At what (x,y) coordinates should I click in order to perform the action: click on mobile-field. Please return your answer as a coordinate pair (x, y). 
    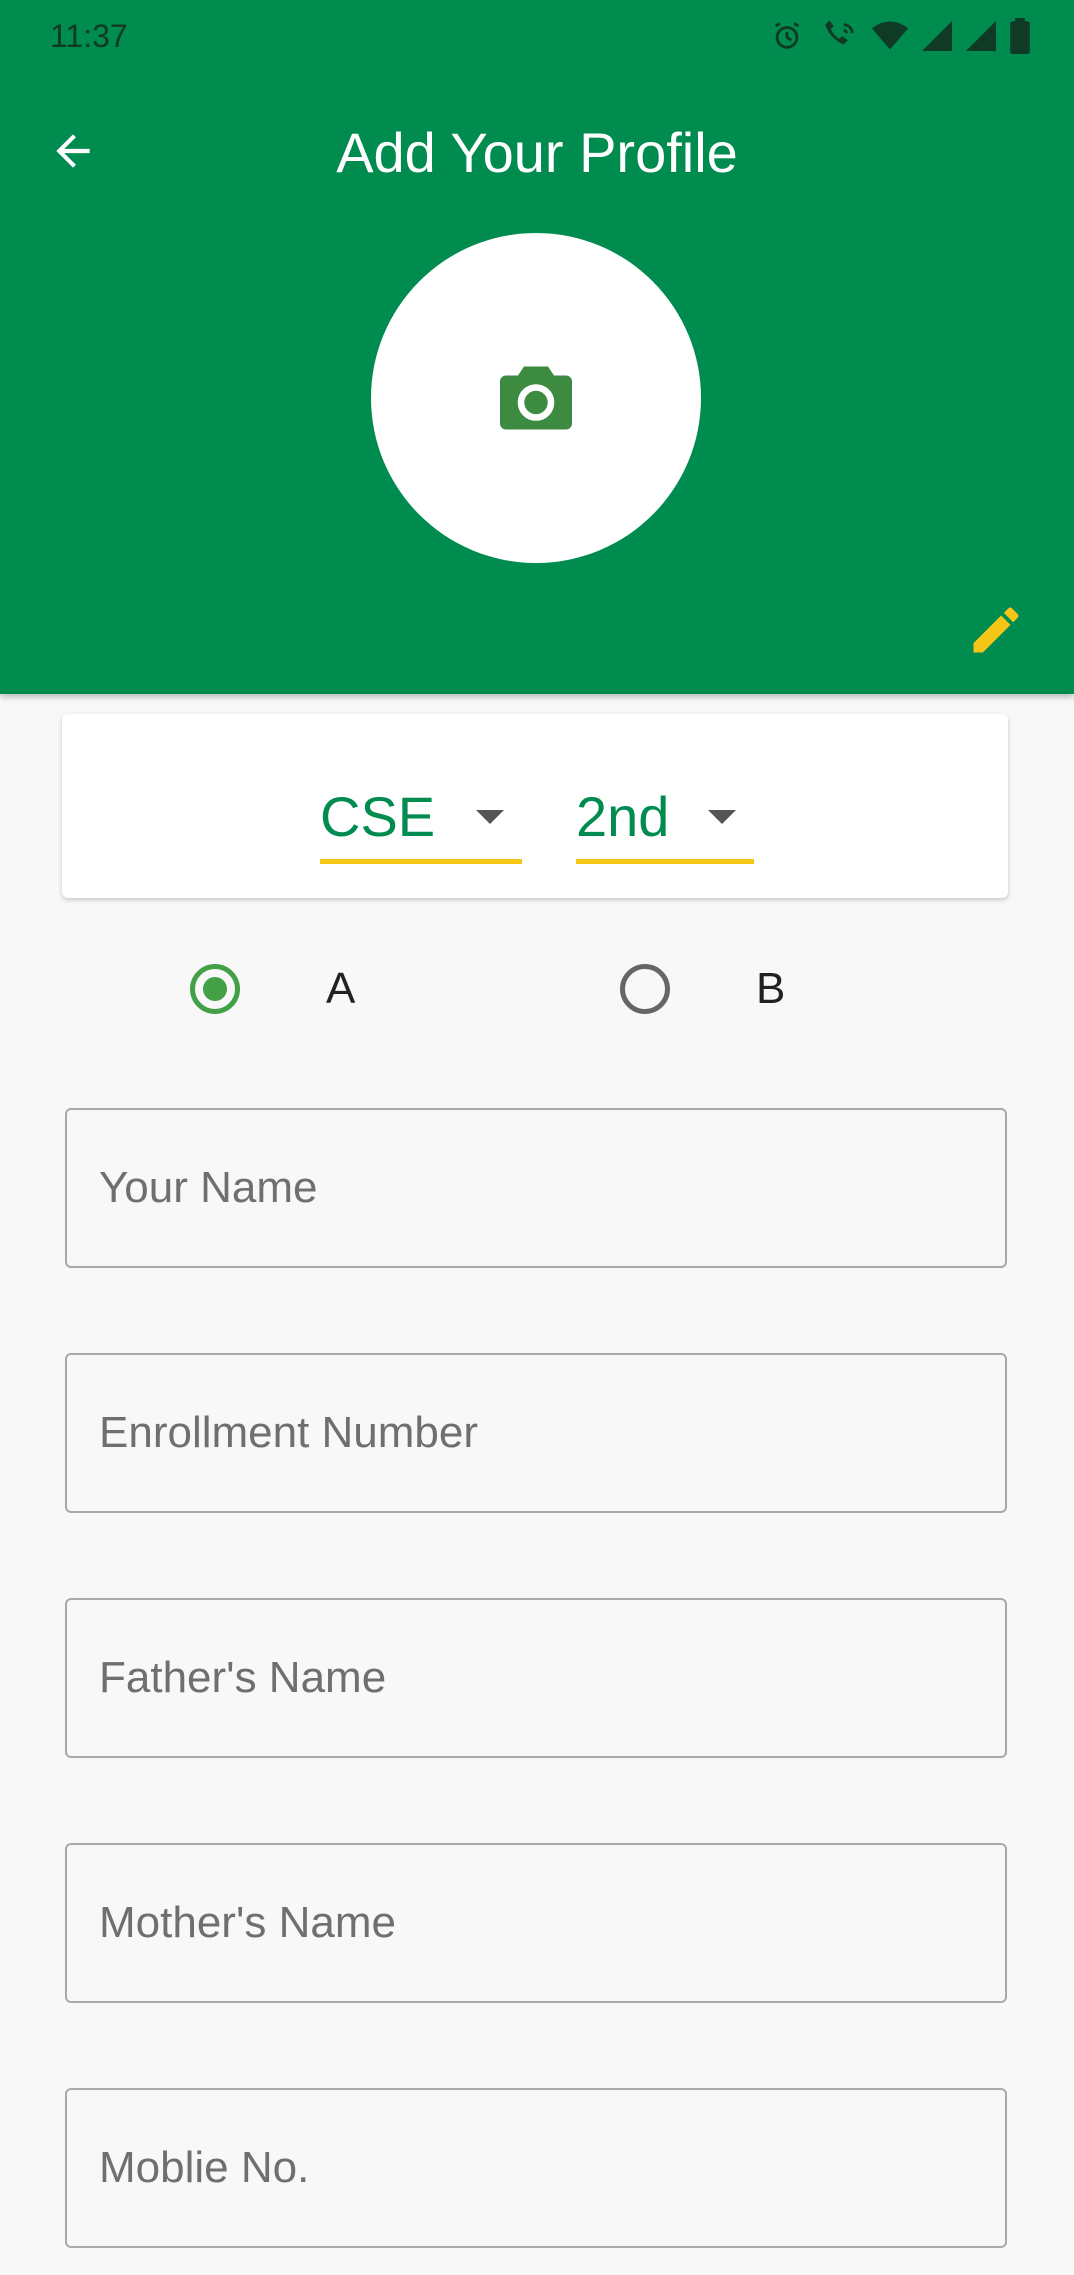
    Looking at the image, I should click on (536, 2168).